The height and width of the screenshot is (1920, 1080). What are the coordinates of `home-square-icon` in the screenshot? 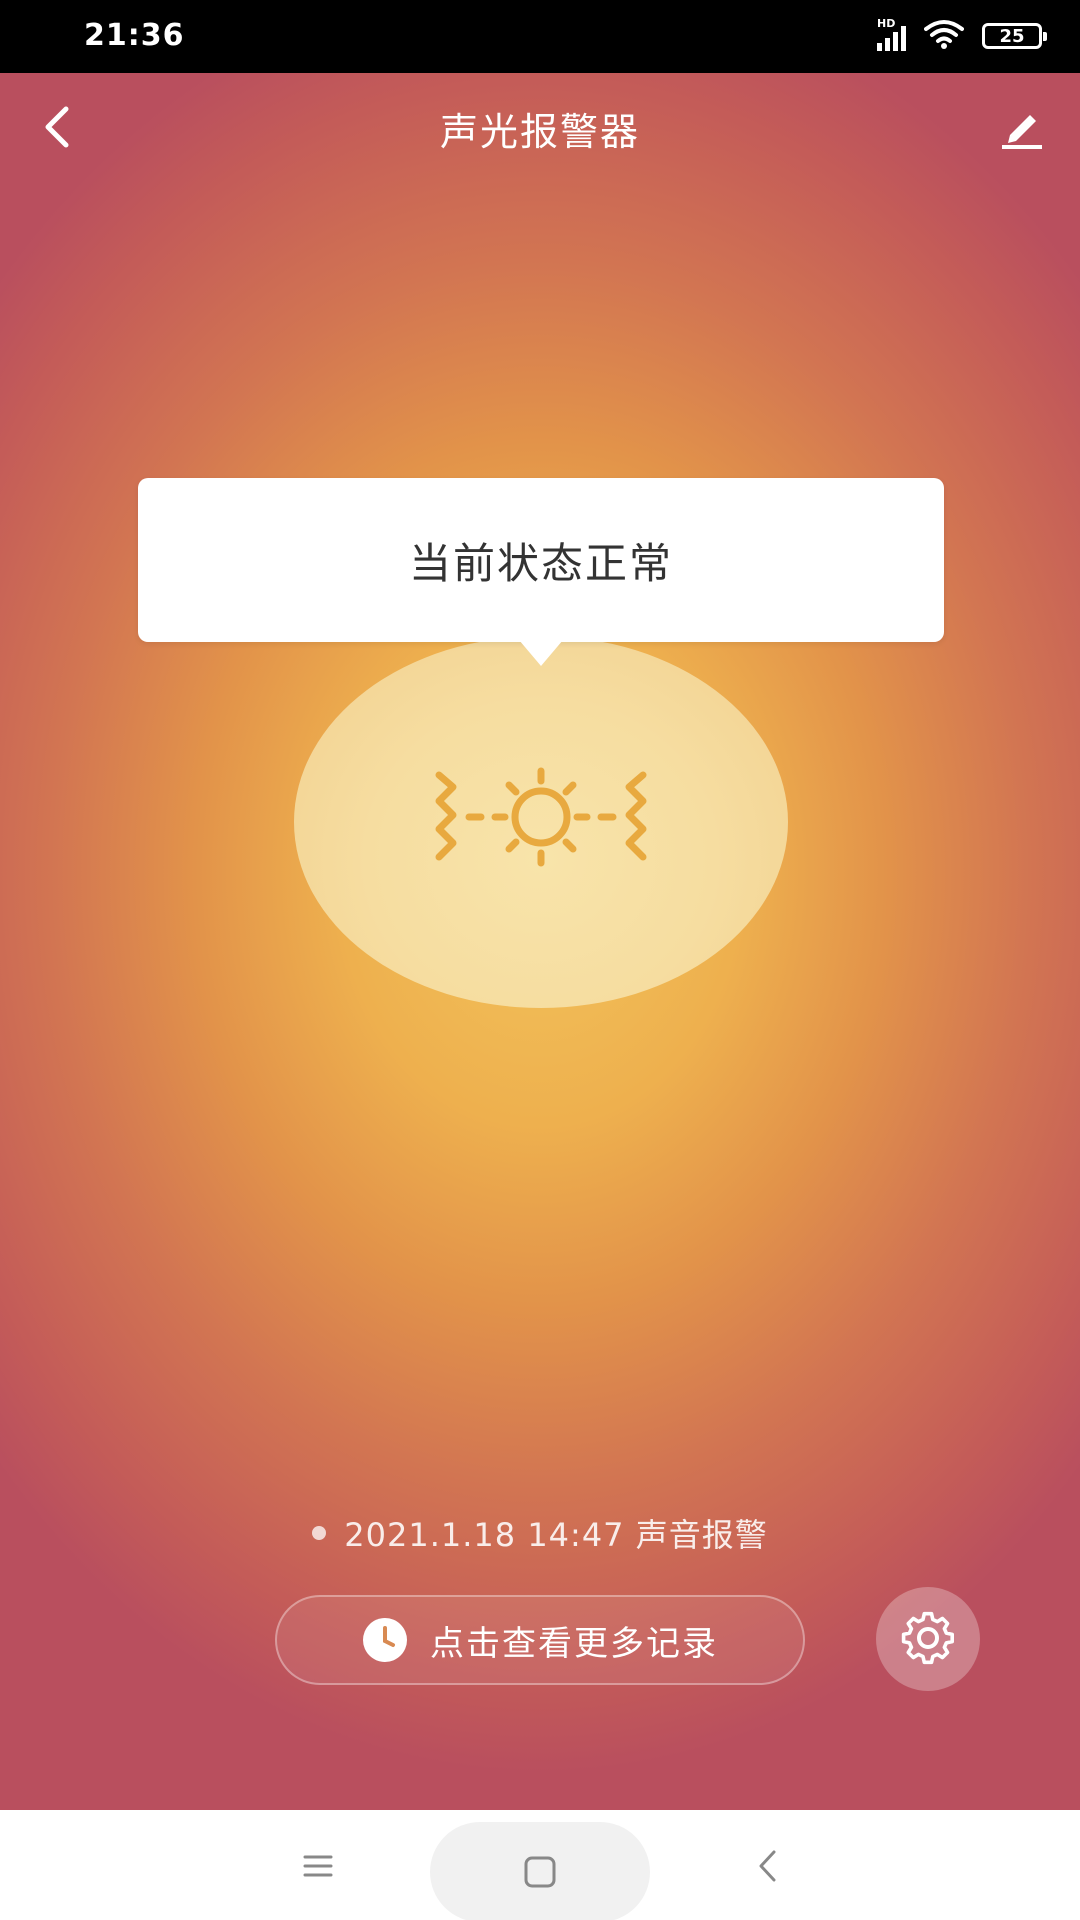 It's located at (540, 1872).